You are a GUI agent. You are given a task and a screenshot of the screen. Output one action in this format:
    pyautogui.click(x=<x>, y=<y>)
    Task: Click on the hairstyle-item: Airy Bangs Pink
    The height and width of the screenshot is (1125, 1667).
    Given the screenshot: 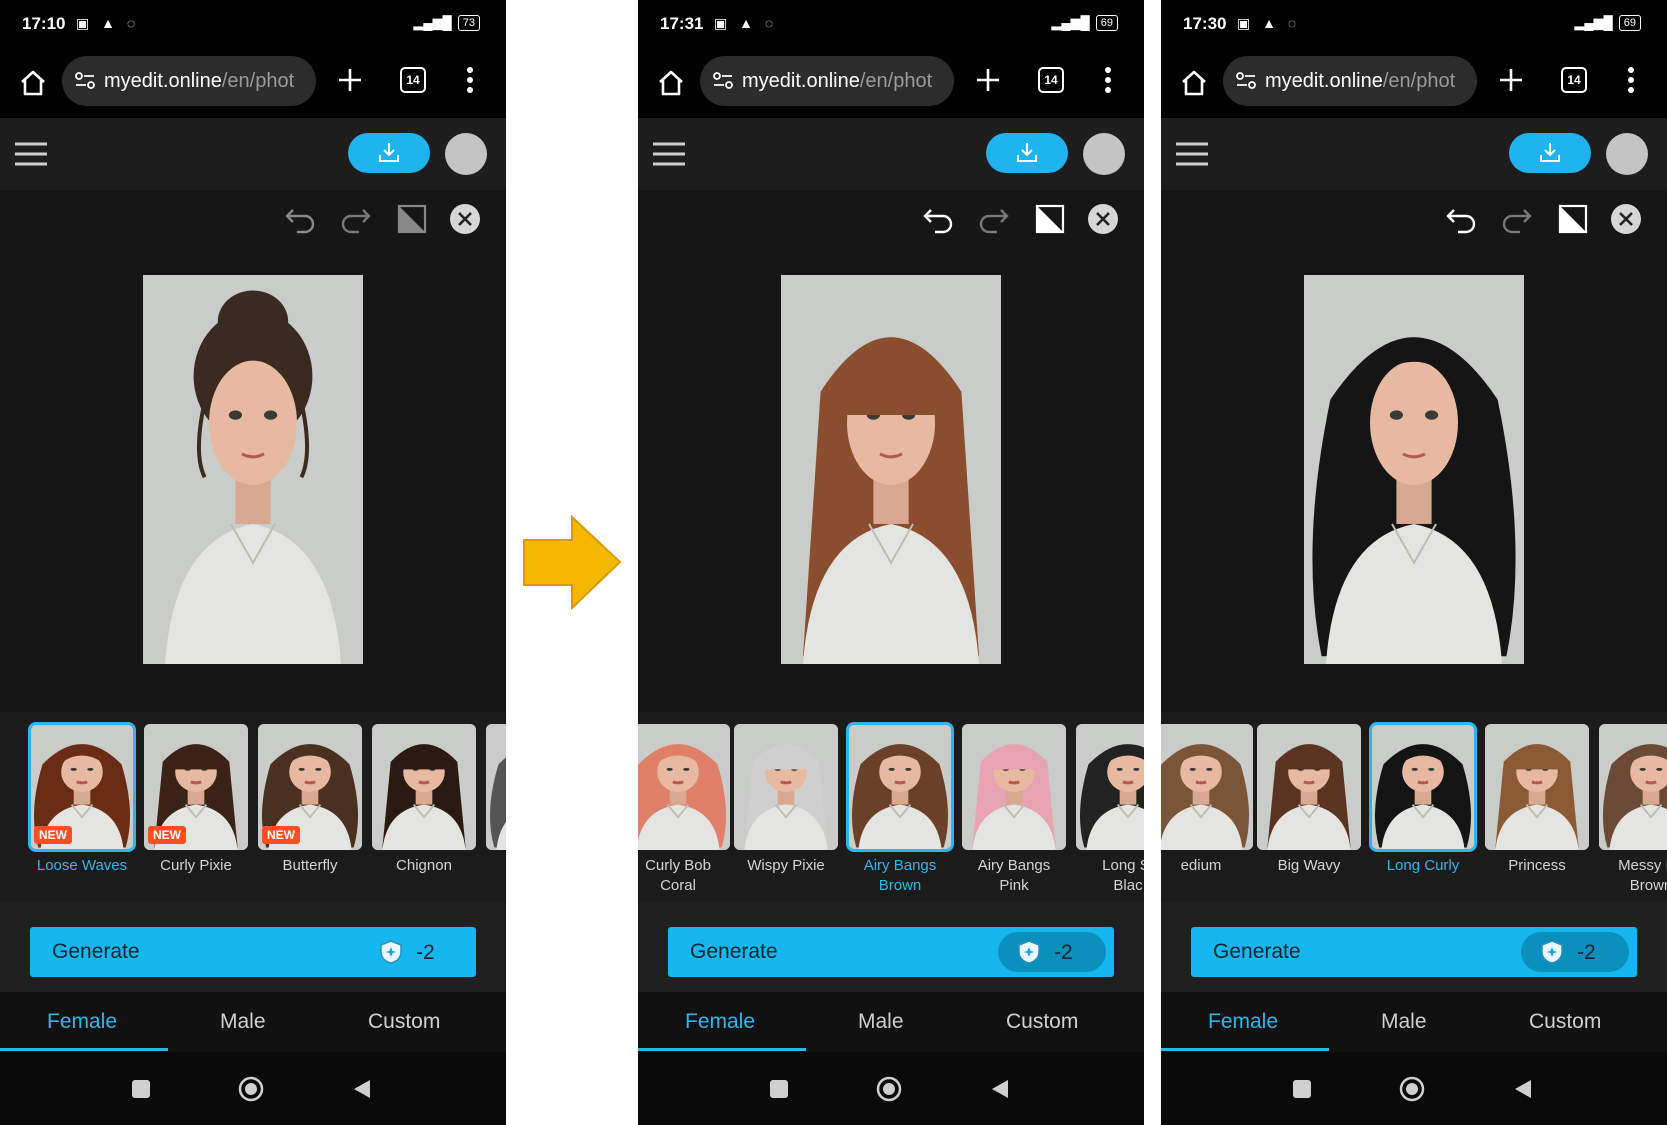 What is the action you would take?
    pyautogui.click(x=1014, y=810)
    